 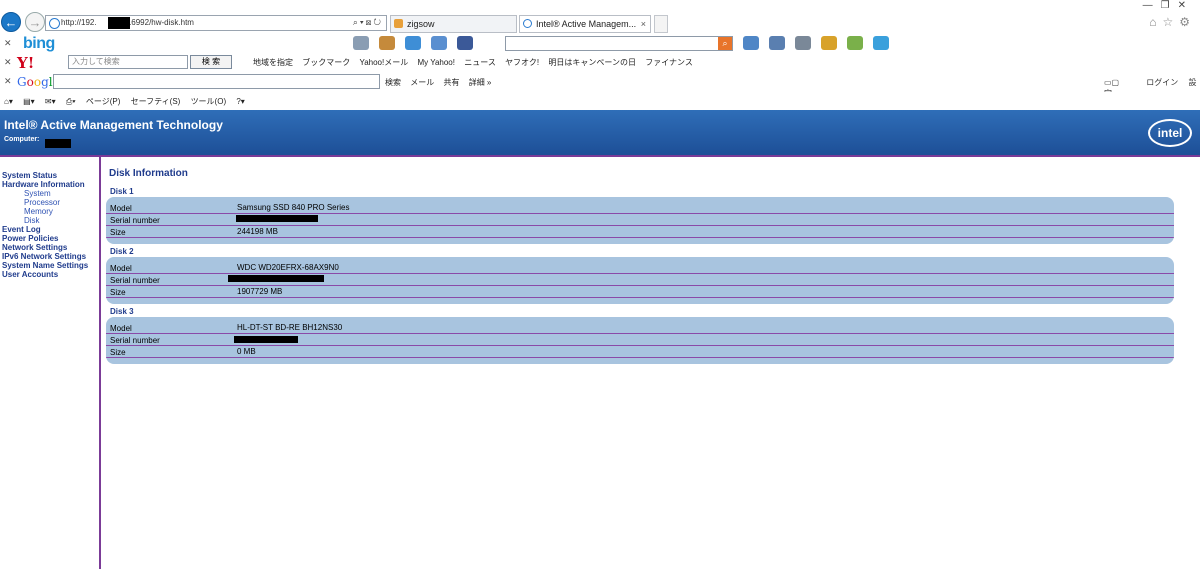 I want to click on window-controls: —❐✕, so click(x=1168, y=5).